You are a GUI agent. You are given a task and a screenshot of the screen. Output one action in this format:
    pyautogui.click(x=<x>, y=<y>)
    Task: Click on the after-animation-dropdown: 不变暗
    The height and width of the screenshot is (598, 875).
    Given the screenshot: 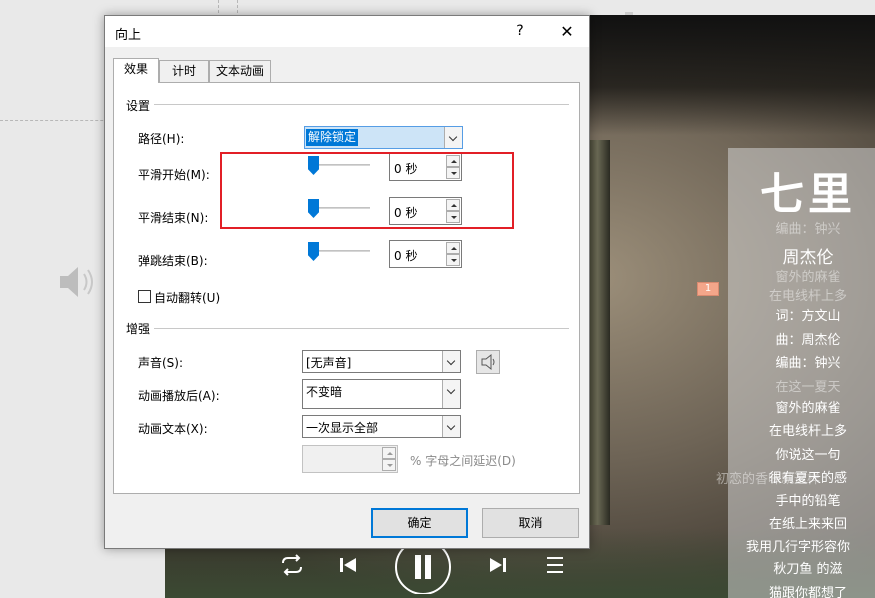 What is the action you would take?
    pyautogui.click(x=381, y=394)
    